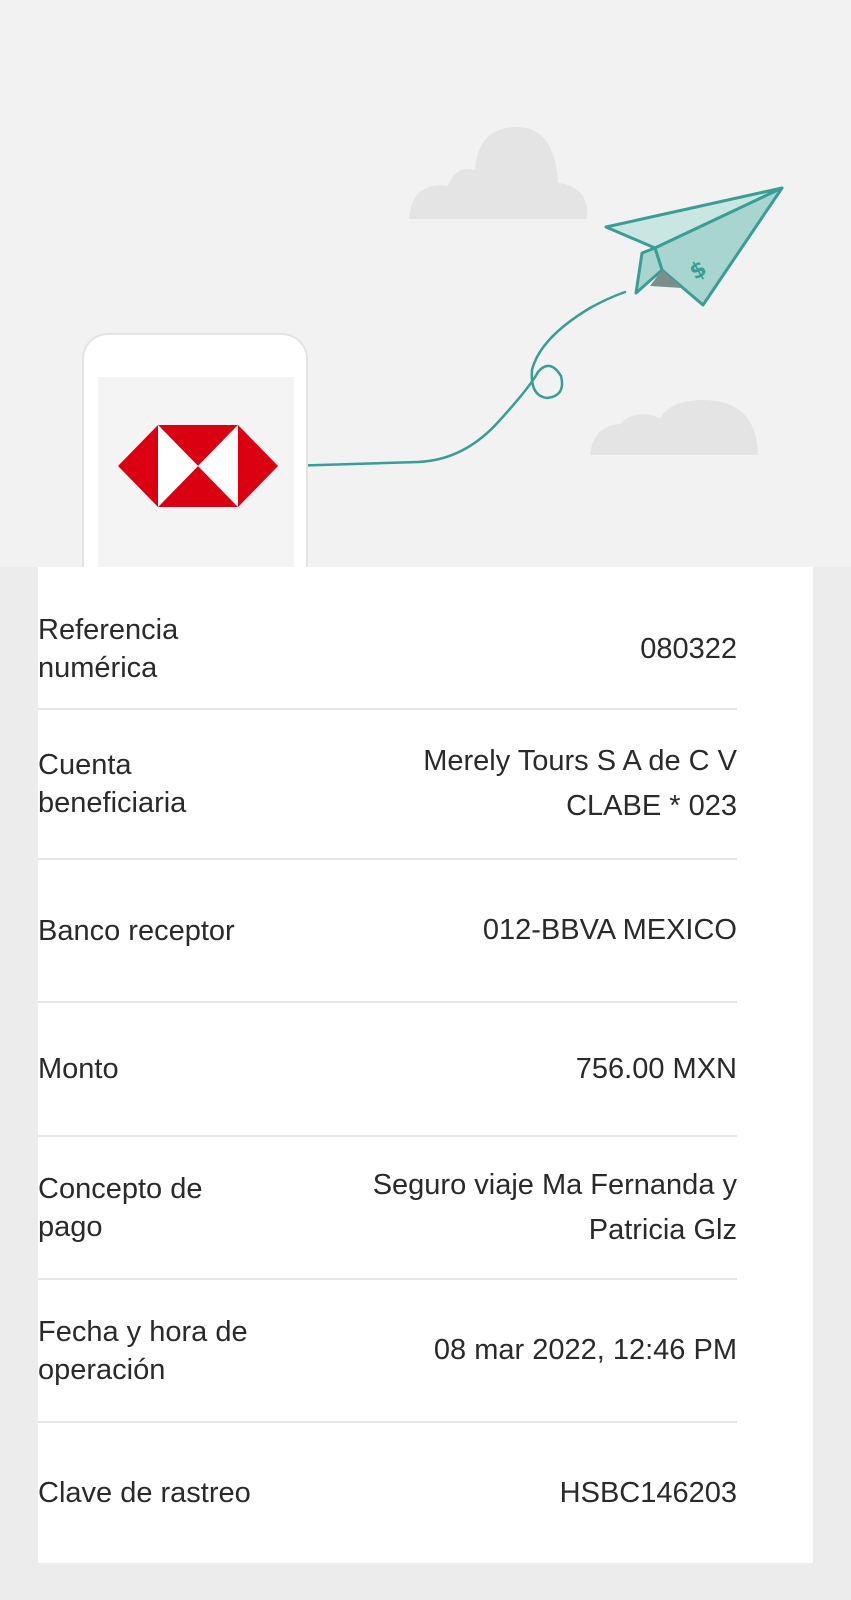 The image size is (851, 1600). Describe the element at coordinates (651, 806) in the screenshot. I see `detail-value-line: CLABE * 023` at that location.